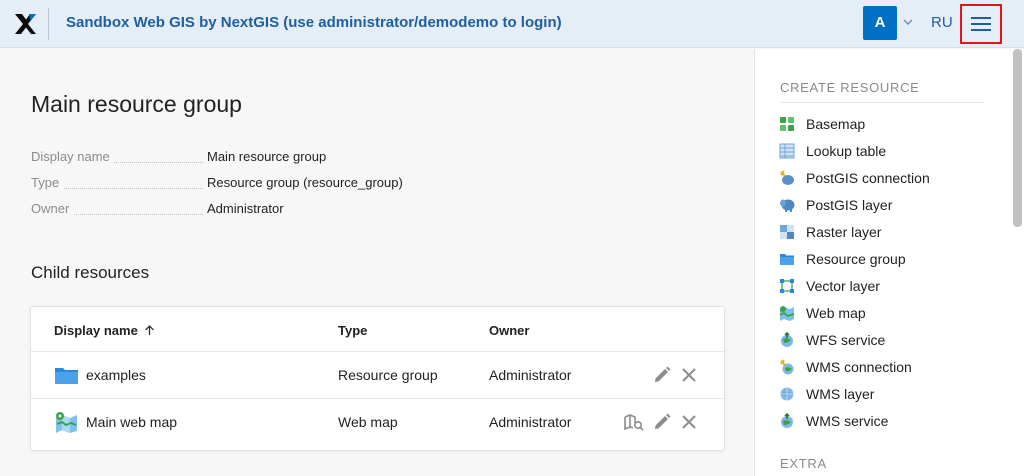 This screenshot has height=476, width=1024. What do you see at coordinates (381, 211) in the screenshot?
I see `meta-owner: Owner Administrator` at bounding box center [381, 211].